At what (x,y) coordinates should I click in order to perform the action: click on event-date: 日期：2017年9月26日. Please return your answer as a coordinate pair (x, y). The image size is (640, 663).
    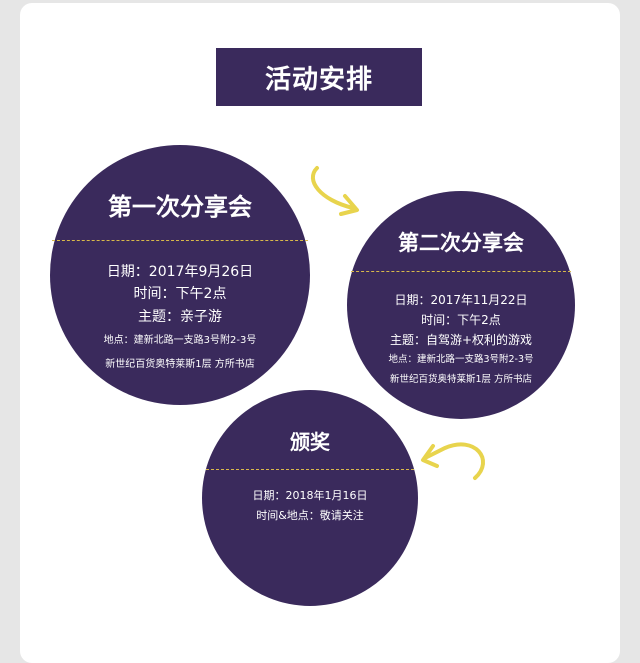
    Looking at the image, I should click on (180, 272).